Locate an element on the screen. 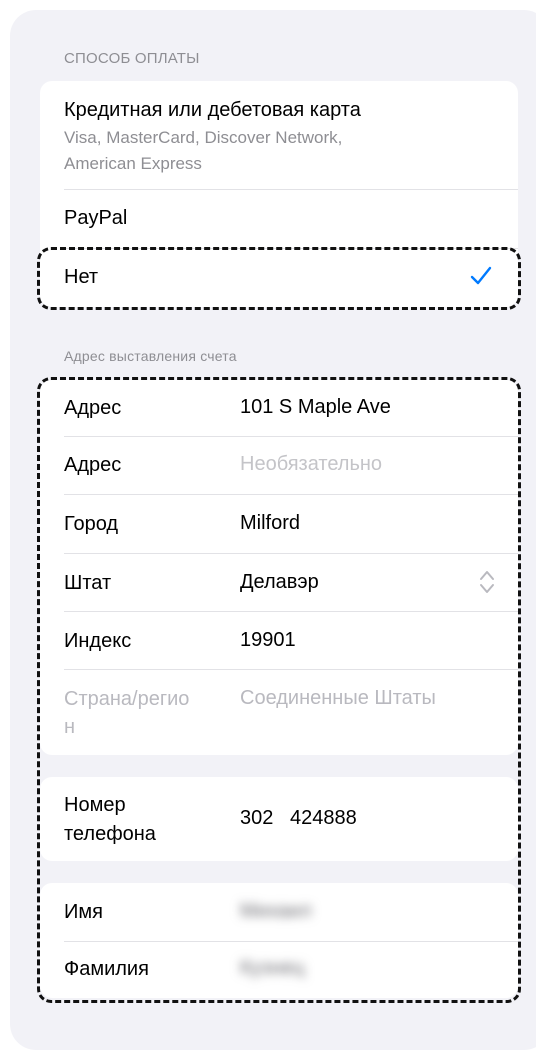 The height and width of the screenshot is (1050, 536). address-line2-field: Необязательно is located at coordinates (311, 464).